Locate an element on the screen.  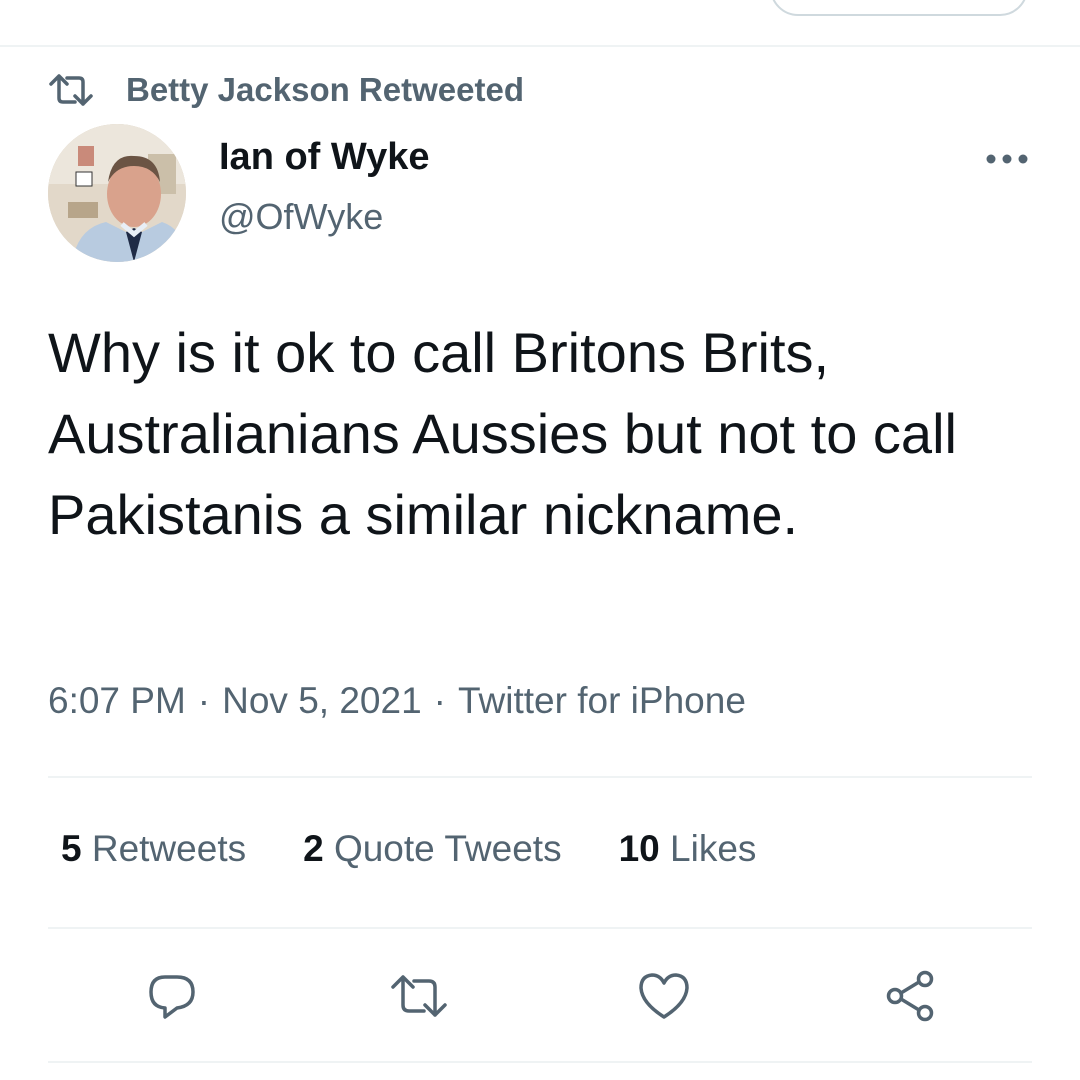
follow-button is located at coordinates (899, 8).